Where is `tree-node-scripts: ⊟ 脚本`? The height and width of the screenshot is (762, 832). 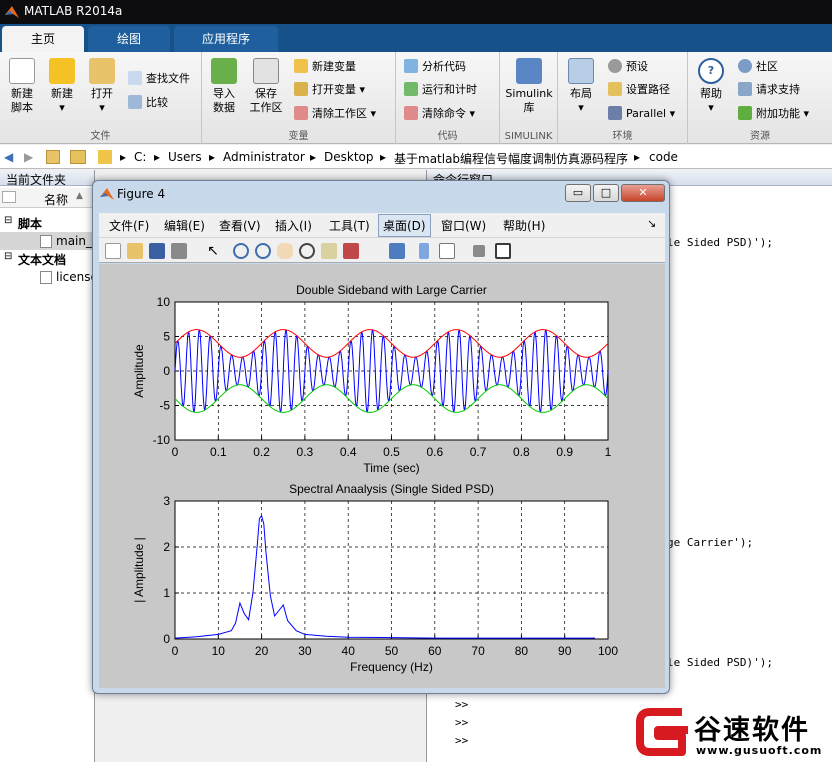 tree-node-scripts: ⊟ 脚本 is located at coordinates (47, 223).